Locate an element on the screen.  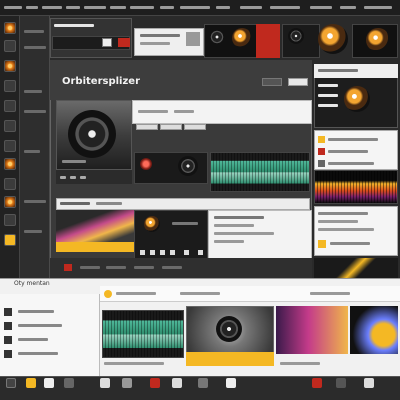
chat-icon is located at coordinates (231, 383).